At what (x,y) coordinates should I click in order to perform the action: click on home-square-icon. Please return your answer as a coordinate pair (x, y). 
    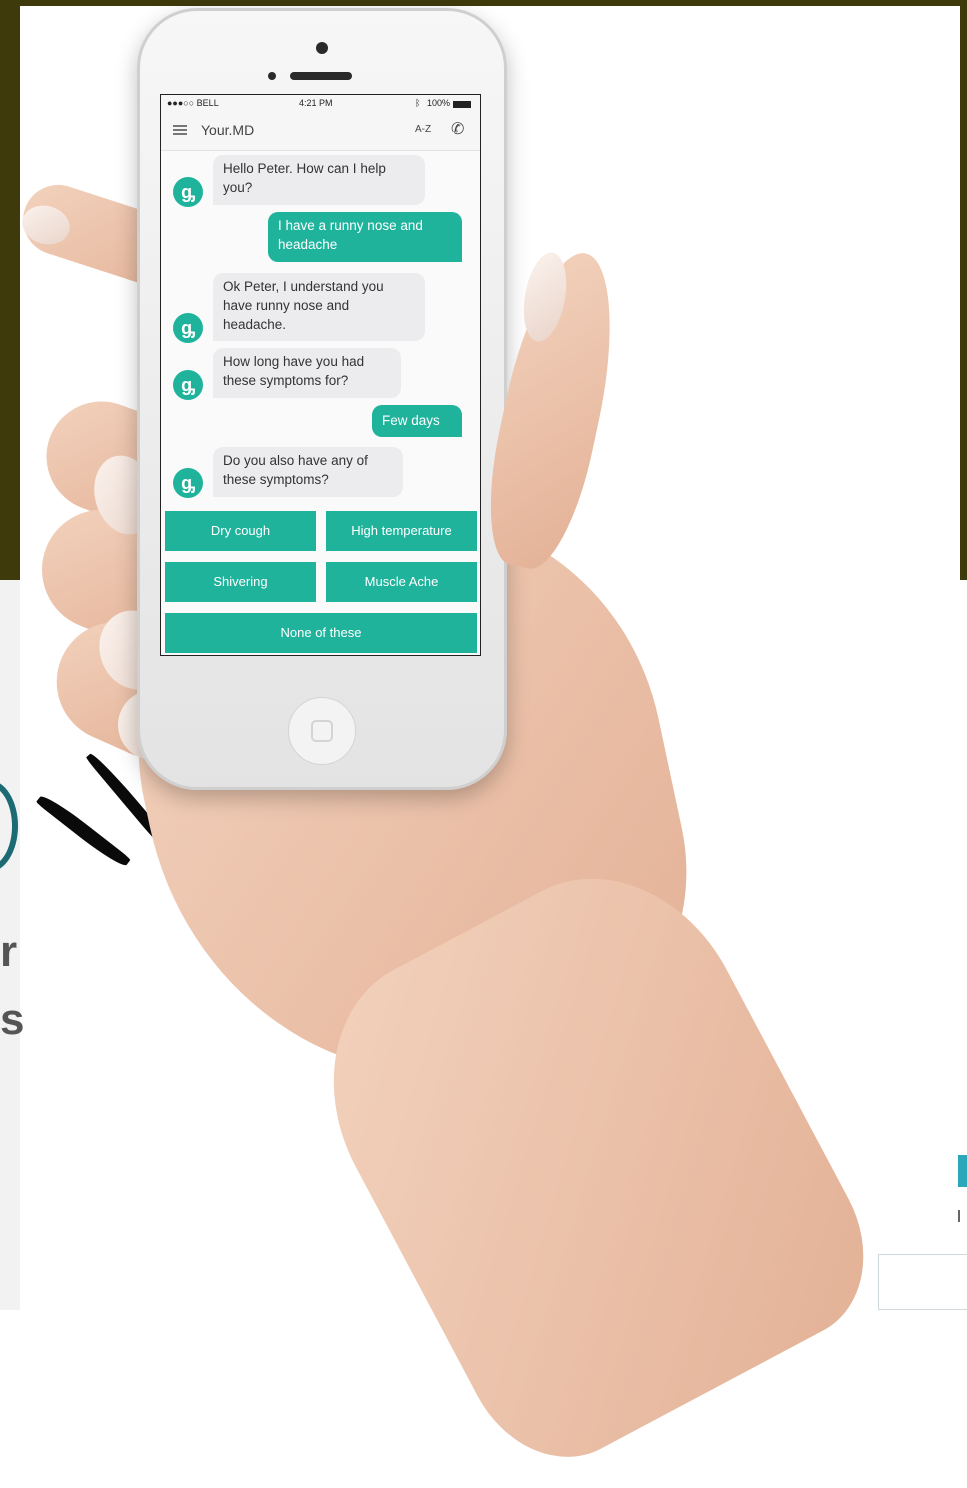
    Looking at the image, I should click on (322, 731).